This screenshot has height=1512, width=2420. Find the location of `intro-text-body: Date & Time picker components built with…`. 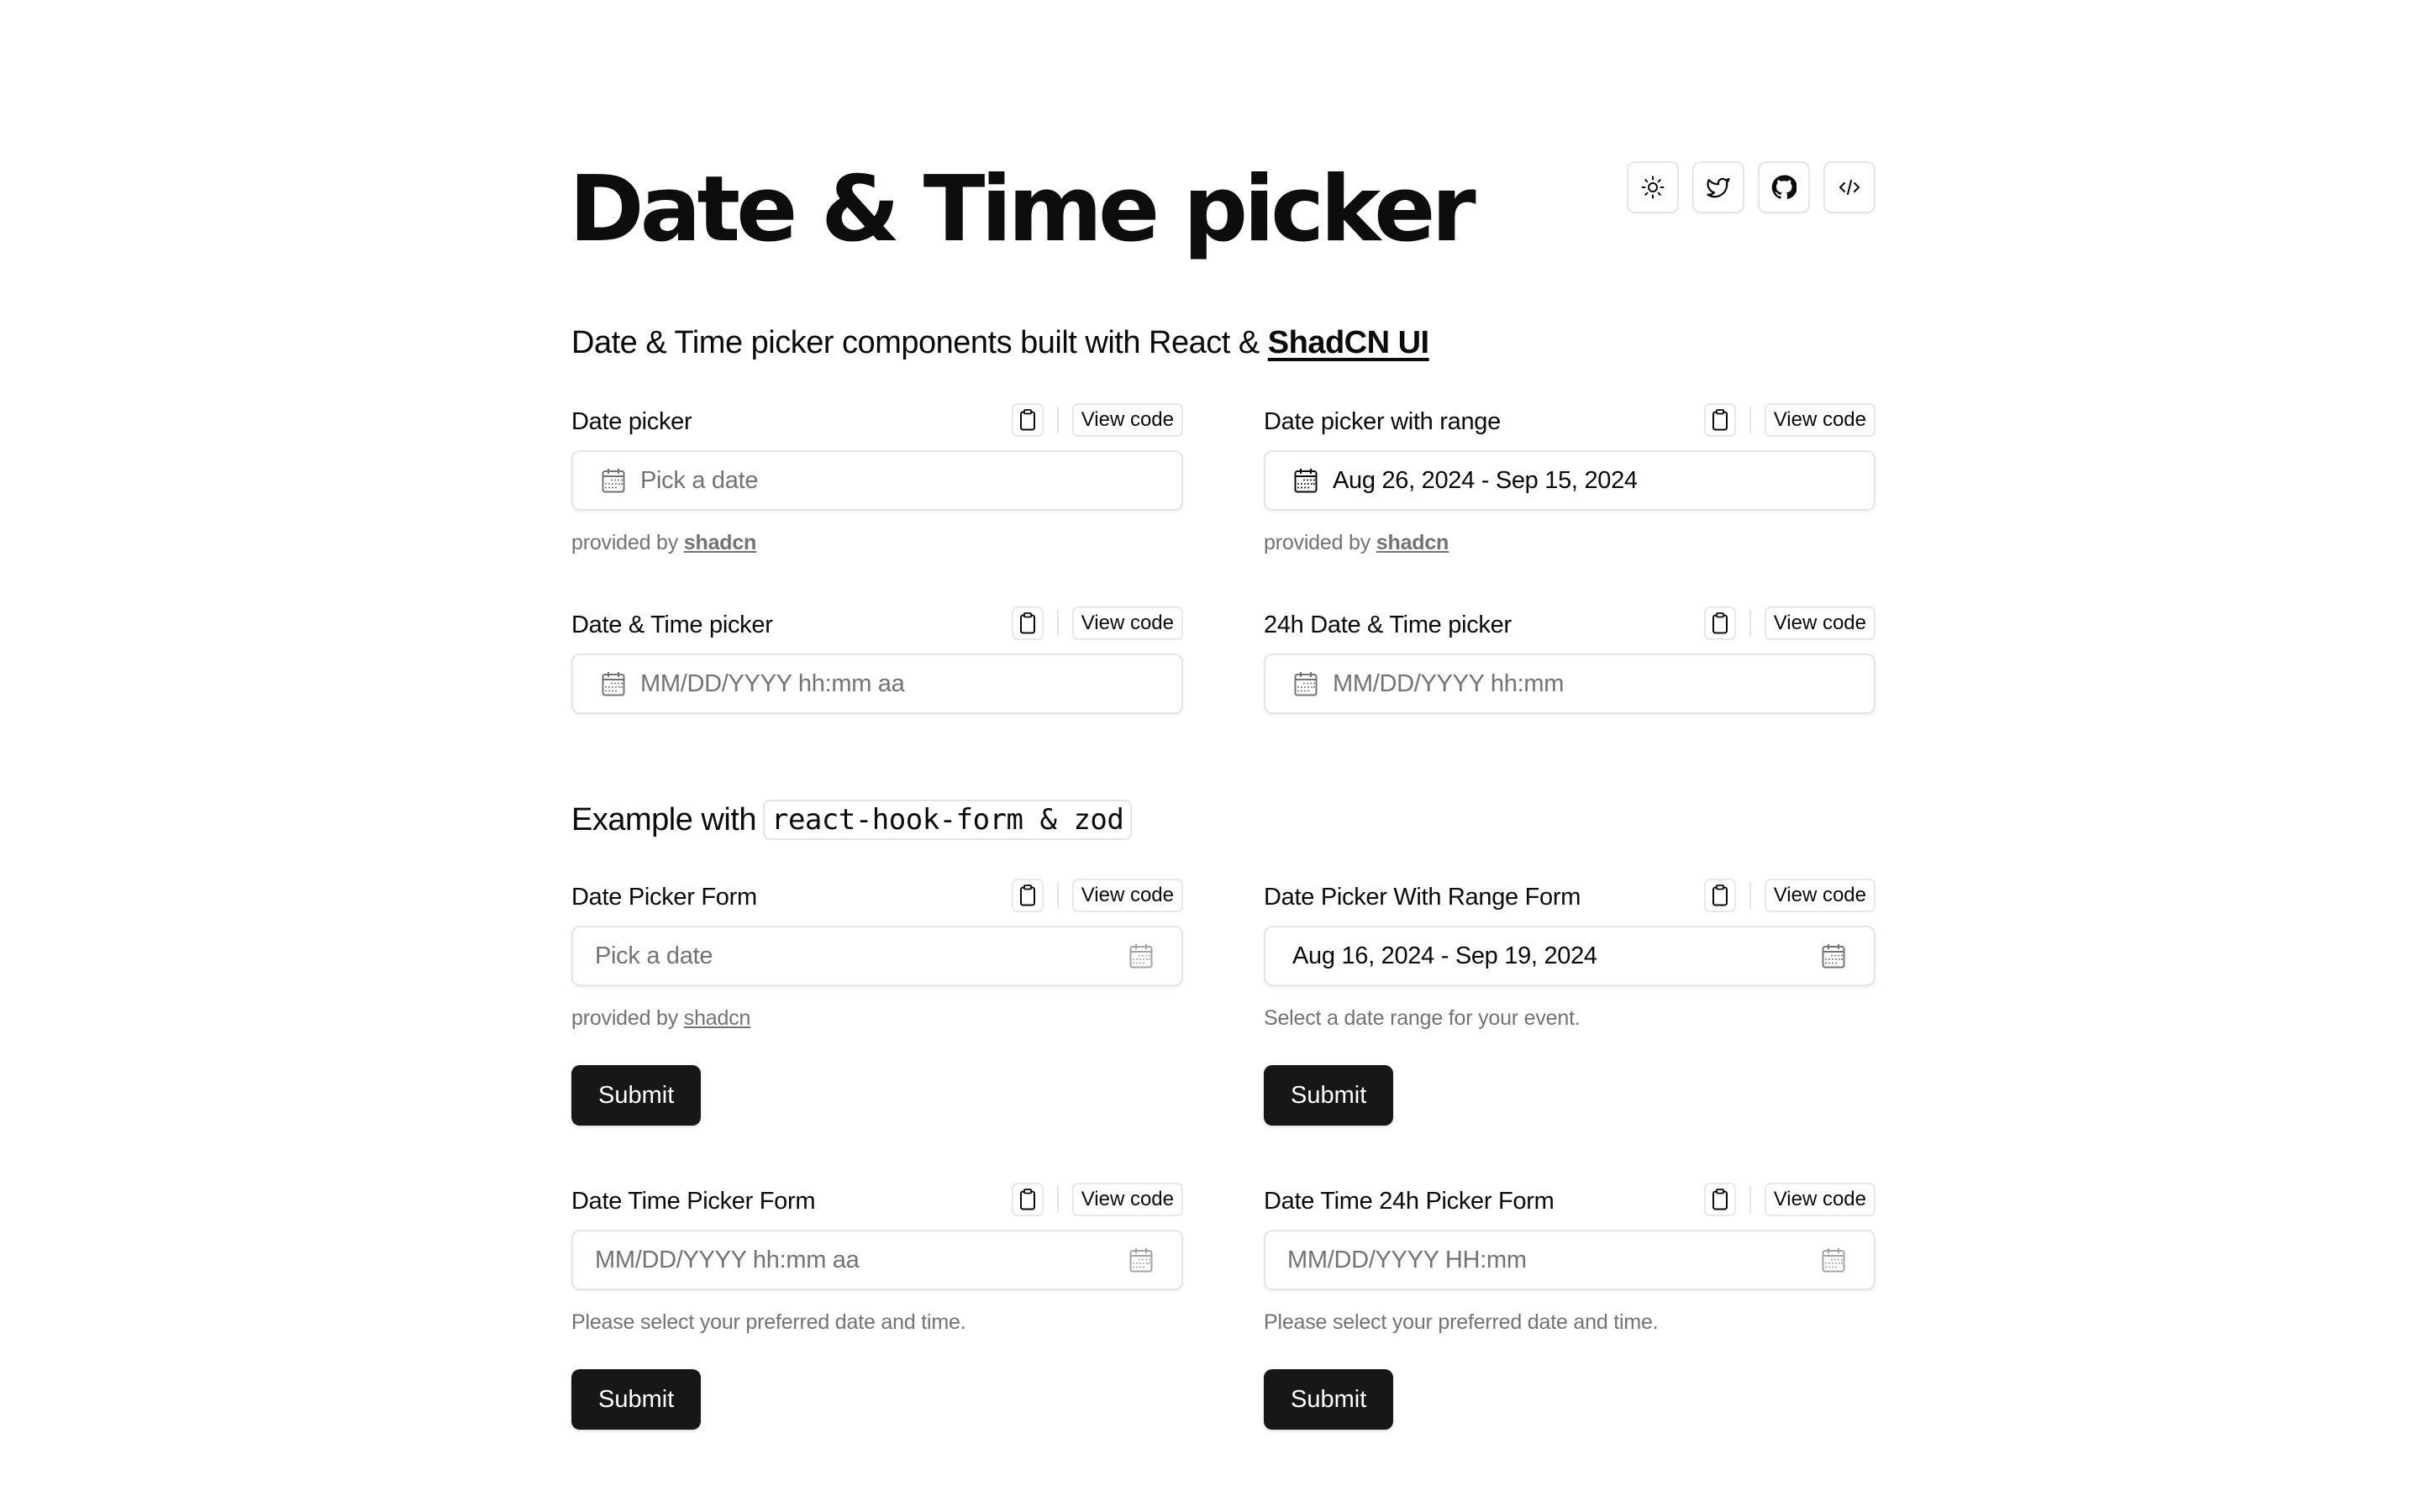

intro-text-body: Date & Time picker components built with… is located at coordinates (920, 342).